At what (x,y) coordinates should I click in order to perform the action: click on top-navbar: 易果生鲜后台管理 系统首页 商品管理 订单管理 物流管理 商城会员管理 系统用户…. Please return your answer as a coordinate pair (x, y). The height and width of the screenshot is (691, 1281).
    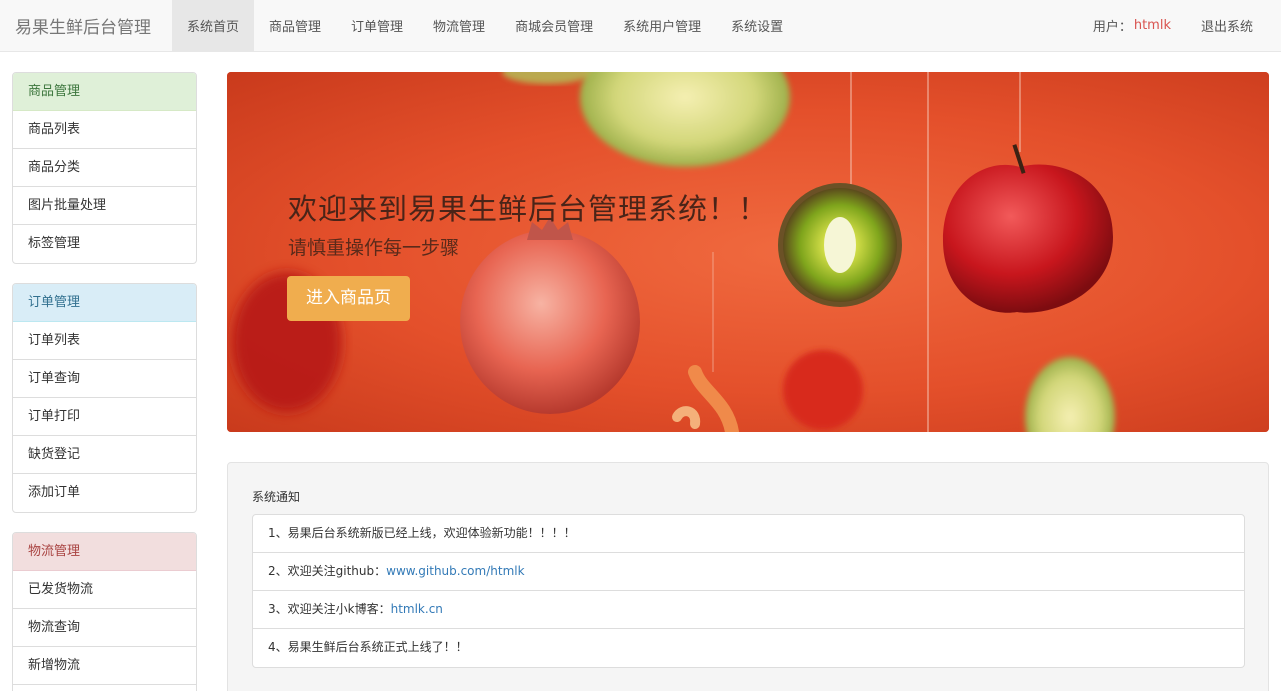
    Looking at the image, I should click on (640, 26).